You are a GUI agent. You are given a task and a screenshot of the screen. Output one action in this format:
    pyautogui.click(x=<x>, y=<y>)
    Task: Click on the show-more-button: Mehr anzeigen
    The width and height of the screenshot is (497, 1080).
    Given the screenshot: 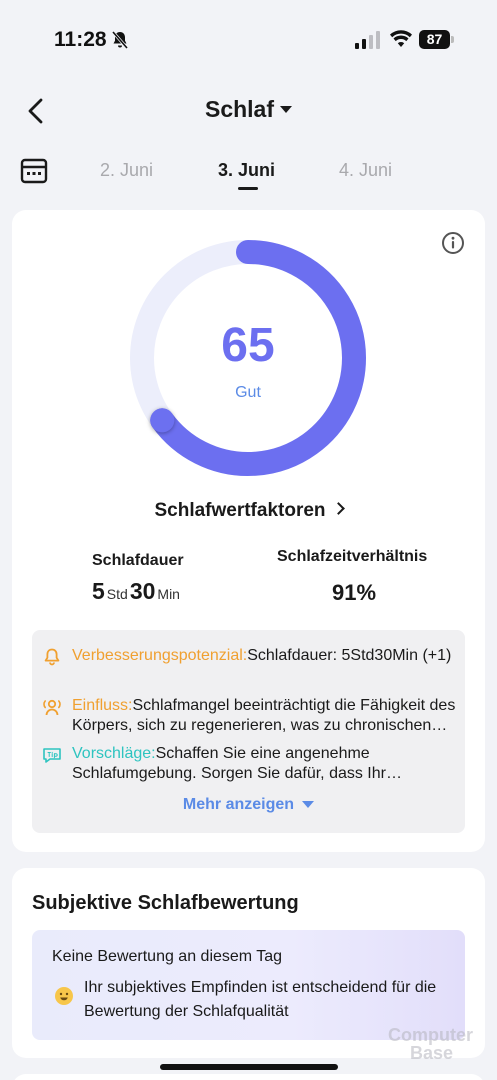 What is the action you would take?
    pyautogui.click(x=248, y=805)
    